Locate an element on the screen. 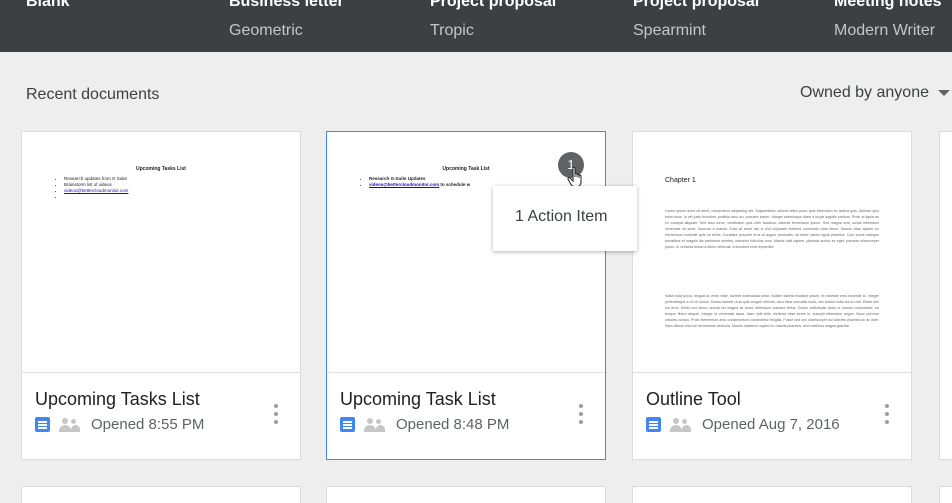 This screenshot has width=952, height=503. document-meta: Opened 8:55 PM is located at coordinates (119, 424).